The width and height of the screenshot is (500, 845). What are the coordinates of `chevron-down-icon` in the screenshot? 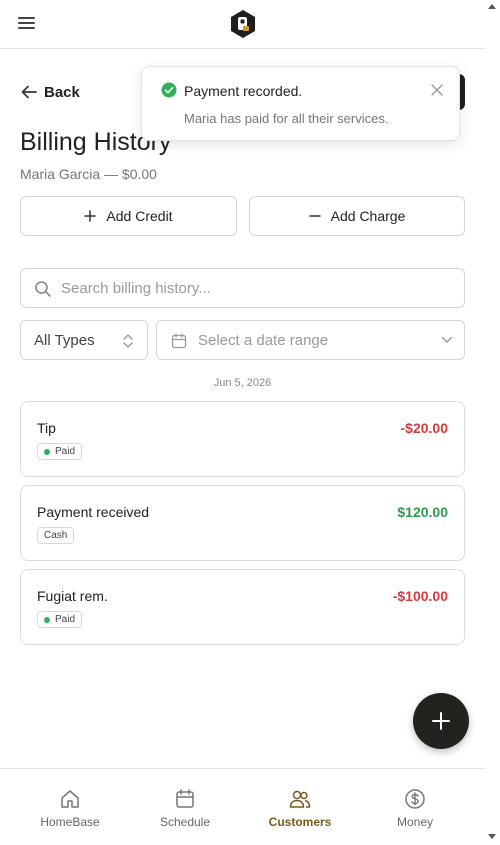 It's located at (447, 339).